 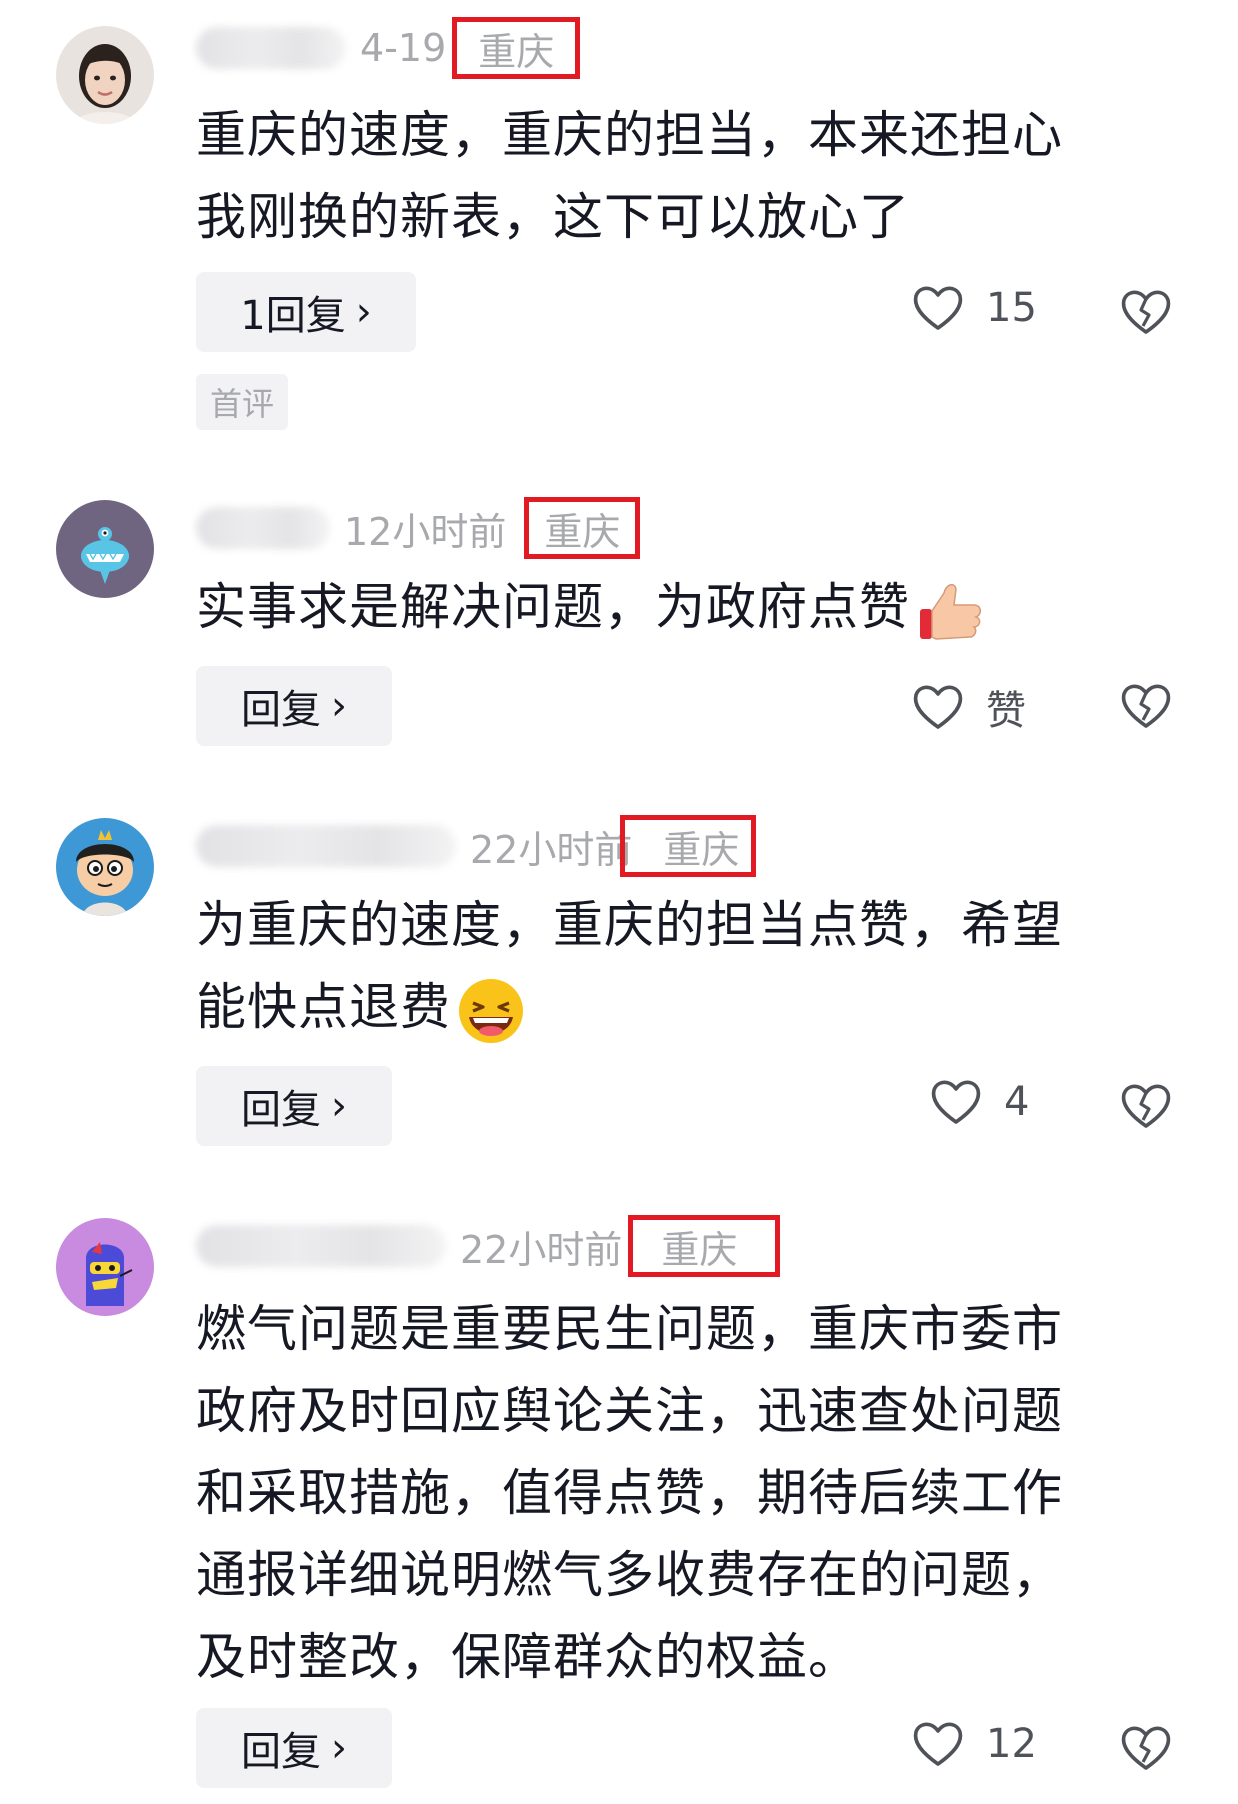 What do you see at coordinates (553, 217) in the screenshot?
I see `comment-text-line: 我刚换的新表，这下可以放心了` at bounding box center [553, 217].